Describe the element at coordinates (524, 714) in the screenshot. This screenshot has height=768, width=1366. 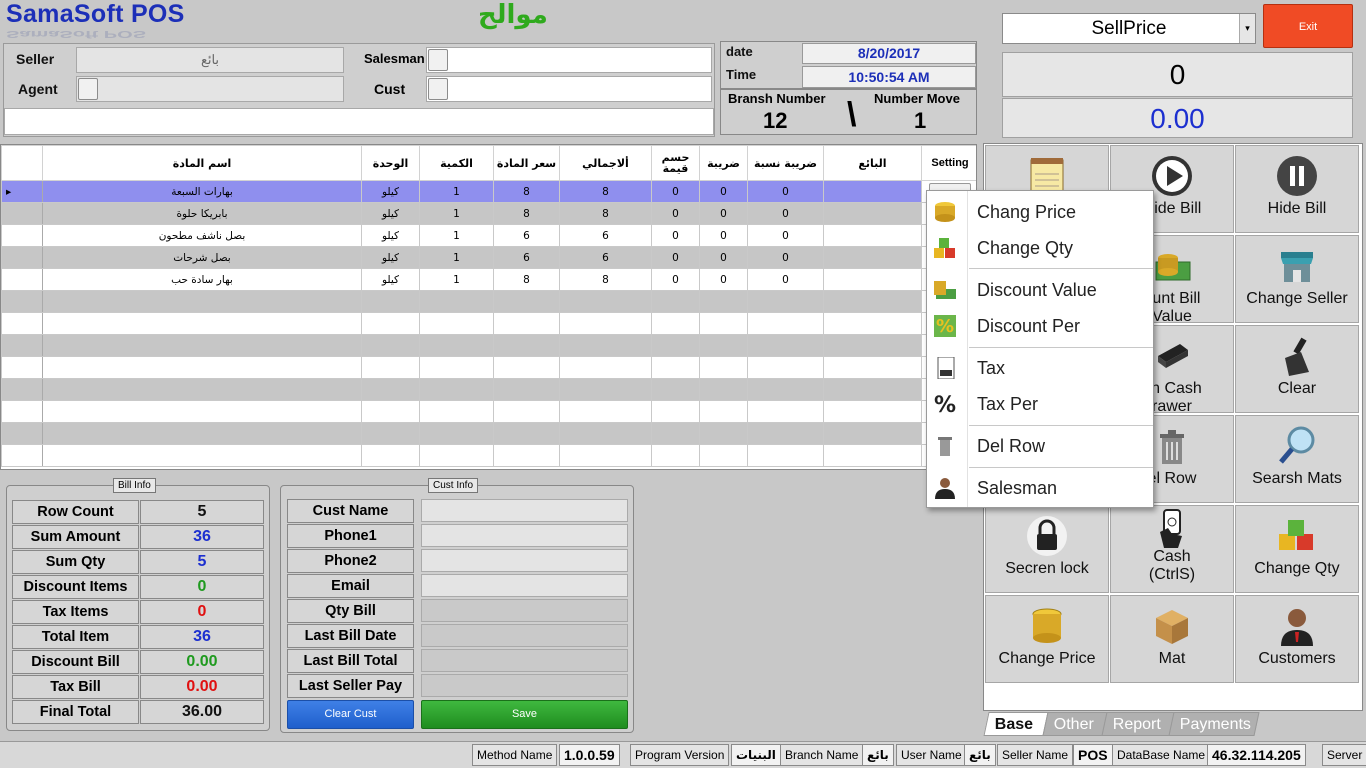
I see `save-button: Save` at that location.